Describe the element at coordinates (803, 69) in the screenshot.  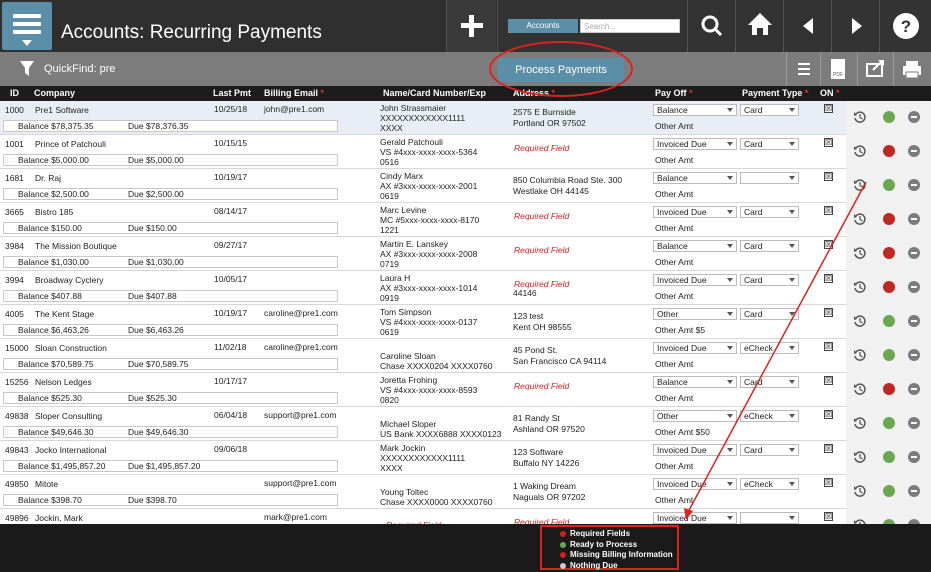
I see `list-menu-icon` at that location.